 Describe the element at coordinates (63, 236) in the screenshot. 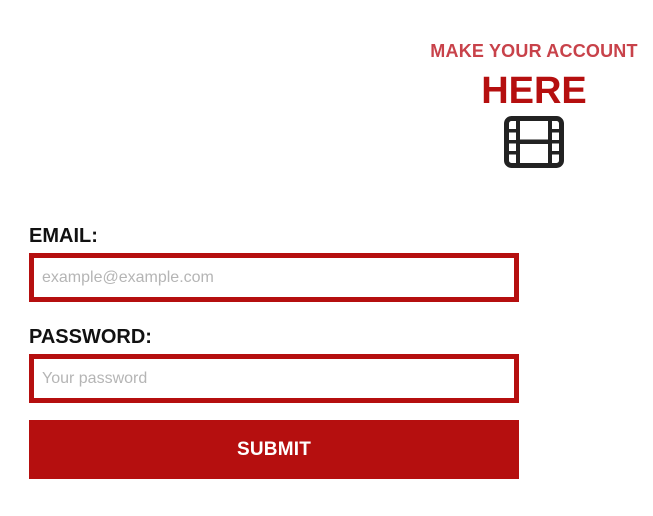

I see `email-label: EMAIL:` at that location.